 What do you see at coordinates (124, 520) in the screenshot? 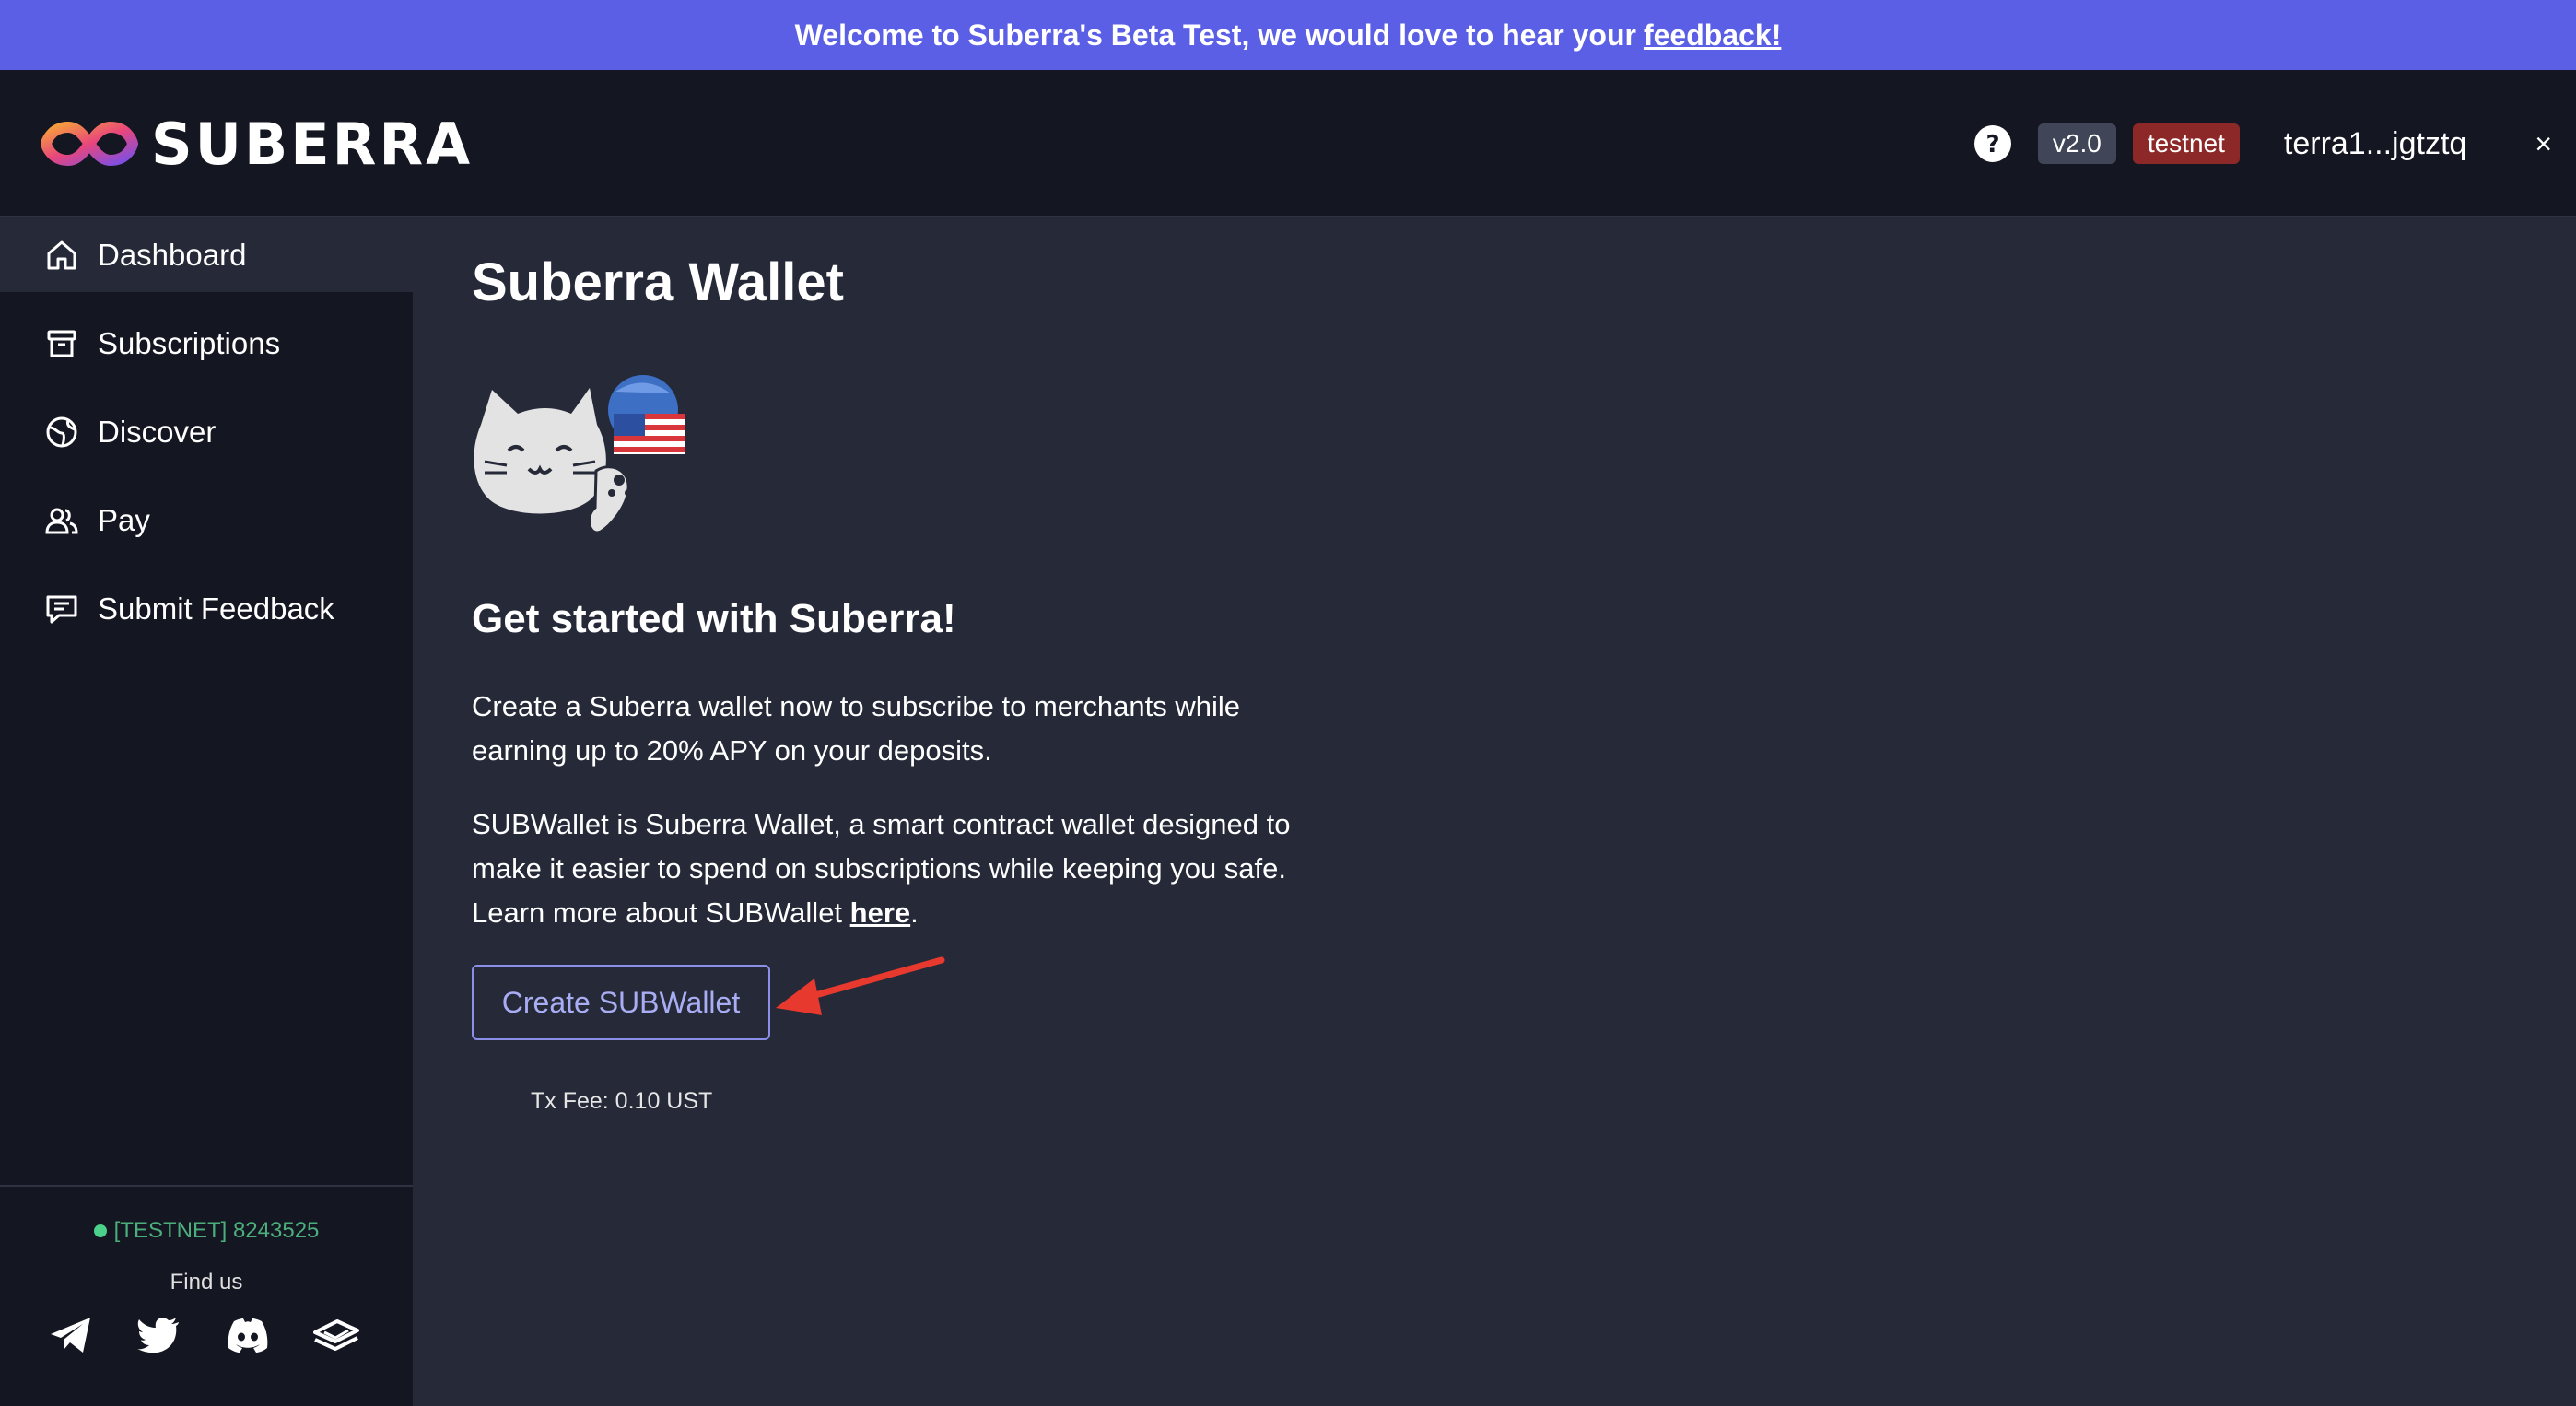
I see `sidebar-item-label: Pay` at bounding box center [124, 520].